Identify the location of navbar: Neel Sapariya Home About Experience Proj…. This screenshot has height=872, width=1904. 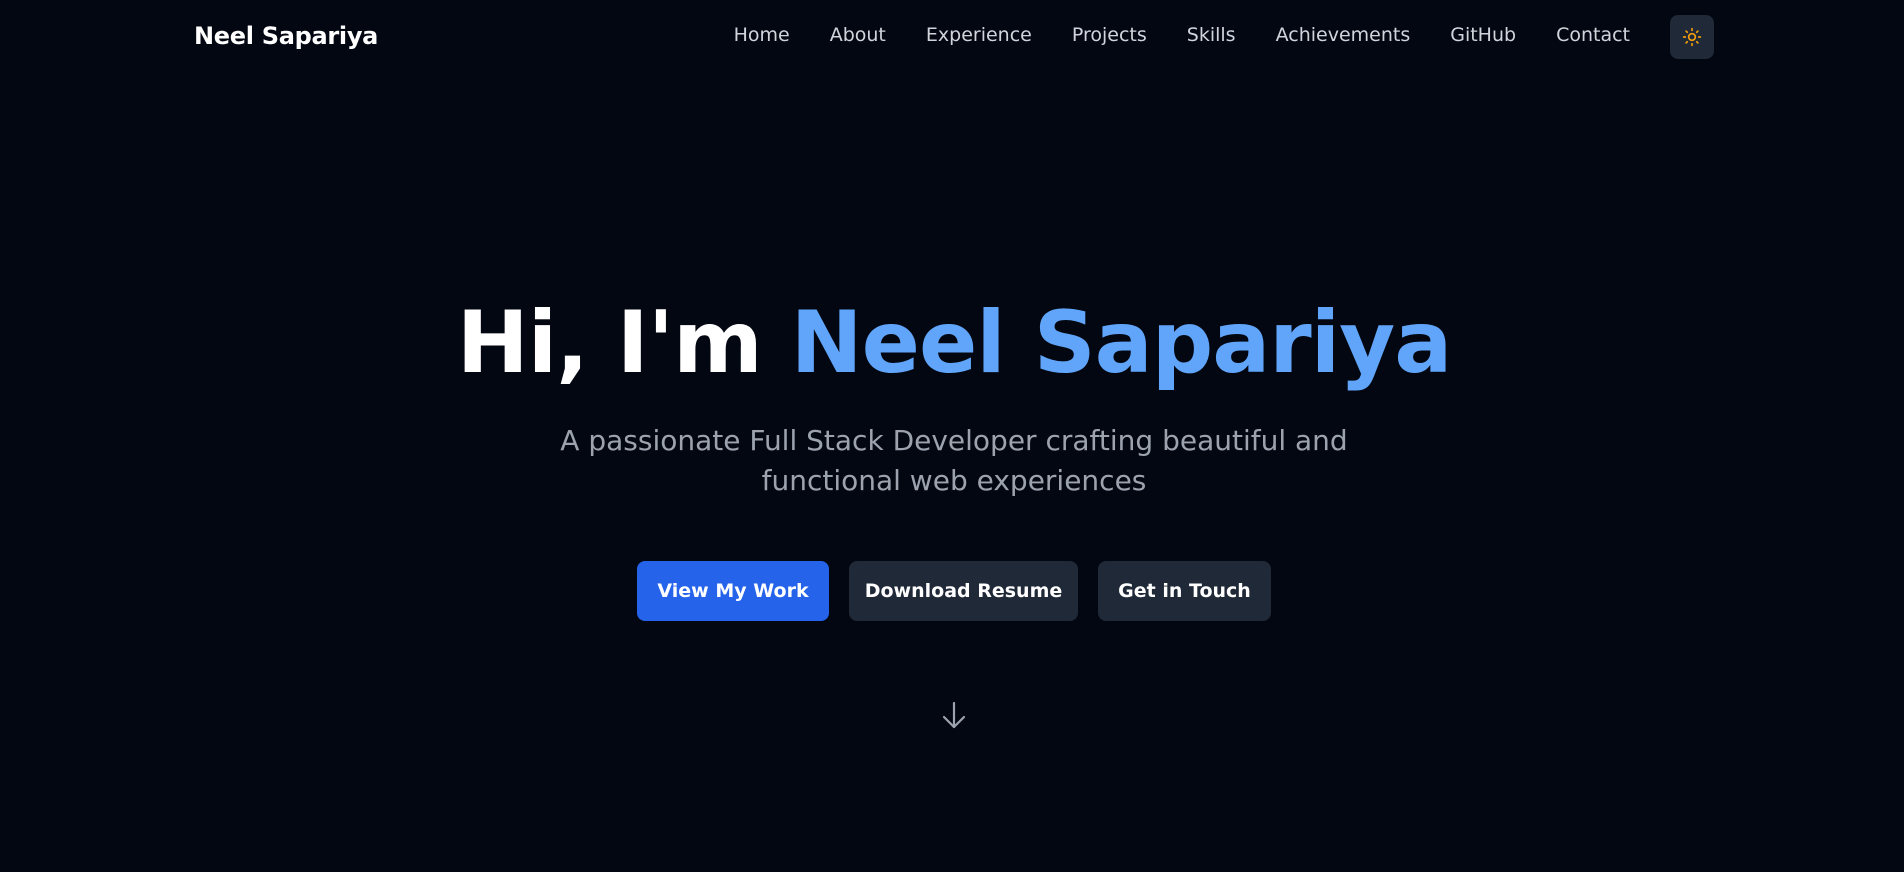
(952, 38).